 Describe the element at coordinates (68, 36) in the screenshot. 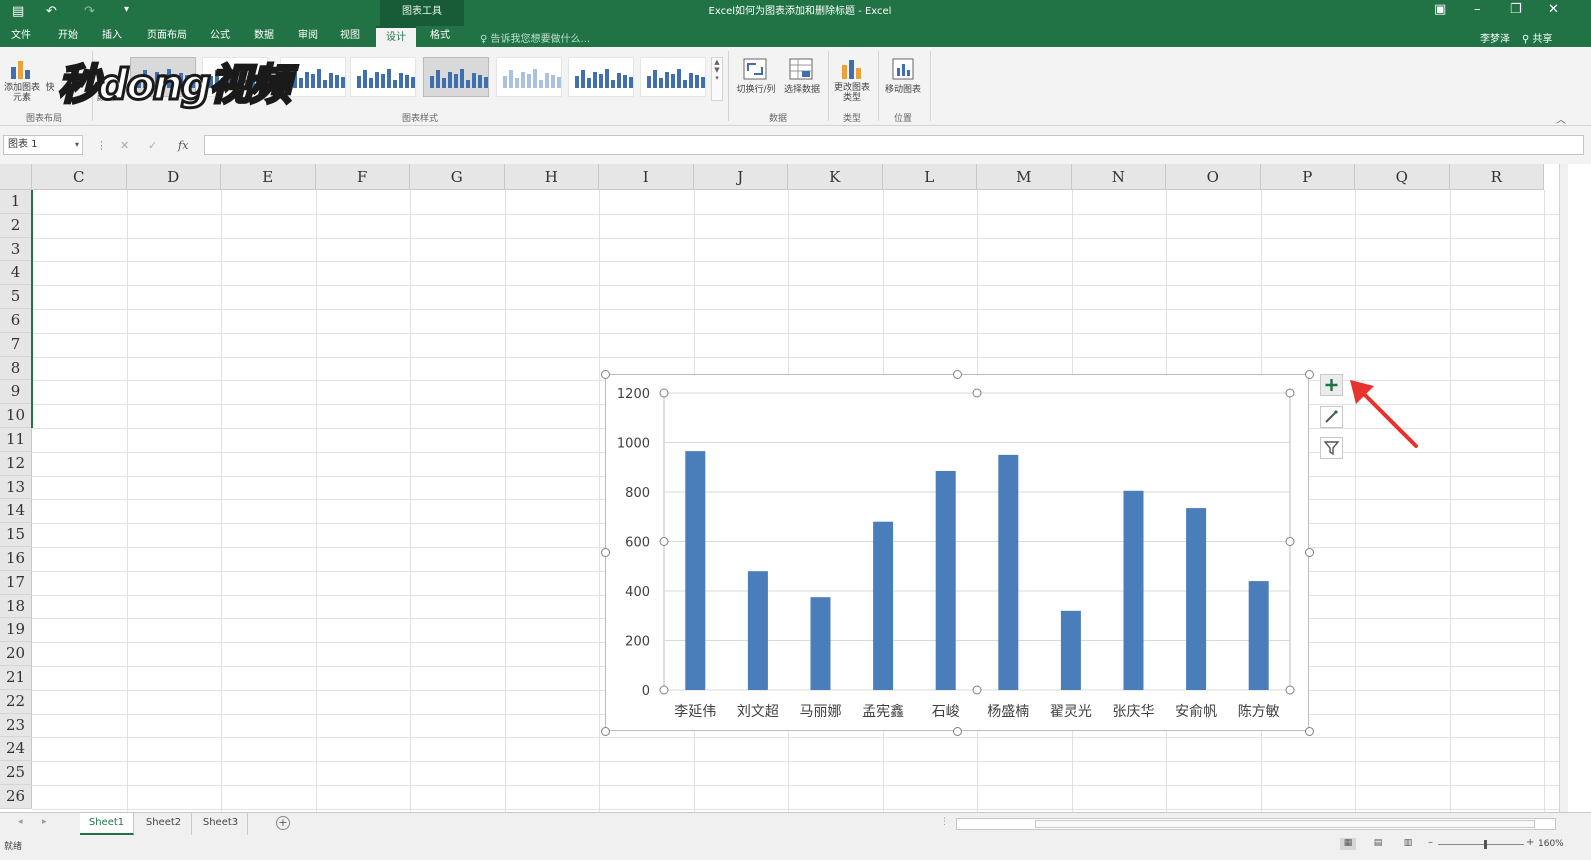

I see `tab-home: 开始` at that location.